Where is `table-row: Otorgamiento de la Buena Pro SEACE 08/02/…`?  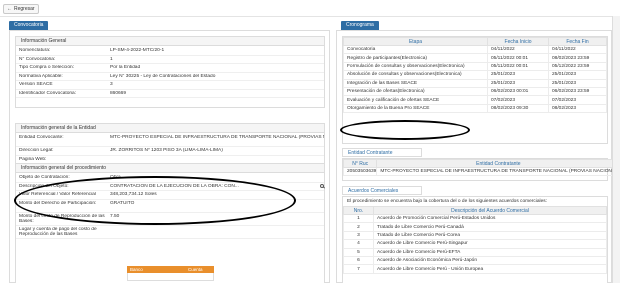
table-row: Otorgamiento de la Buena Pro SEACE 08/02/… is located at coordinates (475, 108).